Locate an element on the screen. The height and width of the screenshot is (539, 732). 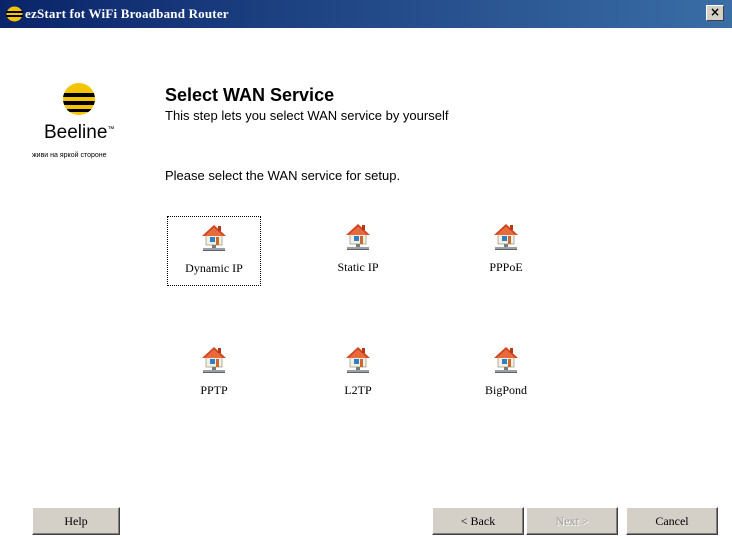
title-bar: ezStart fot WiFi Broadband Router × is located at coordinates (366, 14).